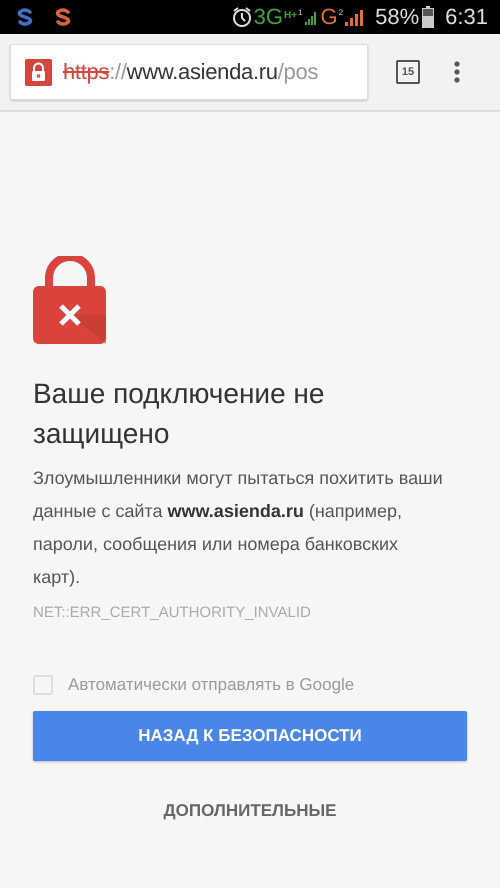  What do you see at coordinates (250, 811) in the screenshot?
I see `advanced-button: ДОПОЛНИТЕЛЬНЫЕ` at bounding box center [250, 811].